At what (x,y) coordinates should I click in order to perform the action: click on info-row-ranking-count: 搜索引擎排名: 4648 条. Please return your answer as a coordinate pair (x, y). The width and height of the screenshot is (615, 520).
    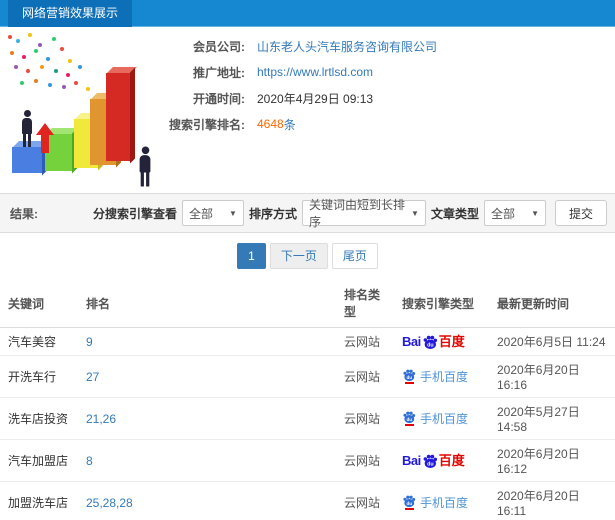
    Looking at the image, I should click on (235, 124).